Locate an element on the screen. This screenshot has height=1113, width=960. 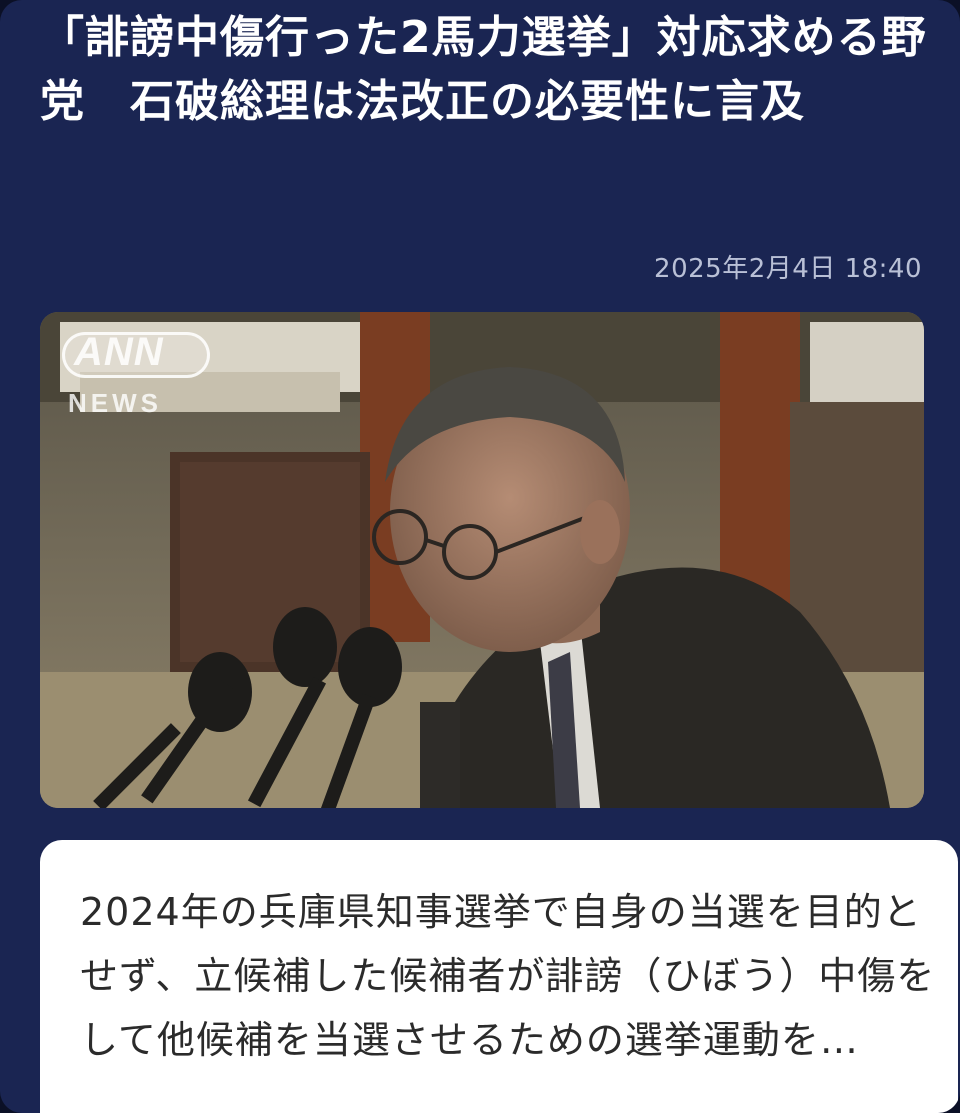
article-date: 2025年2月4日 18:40 is located at coordinates (788, 269).